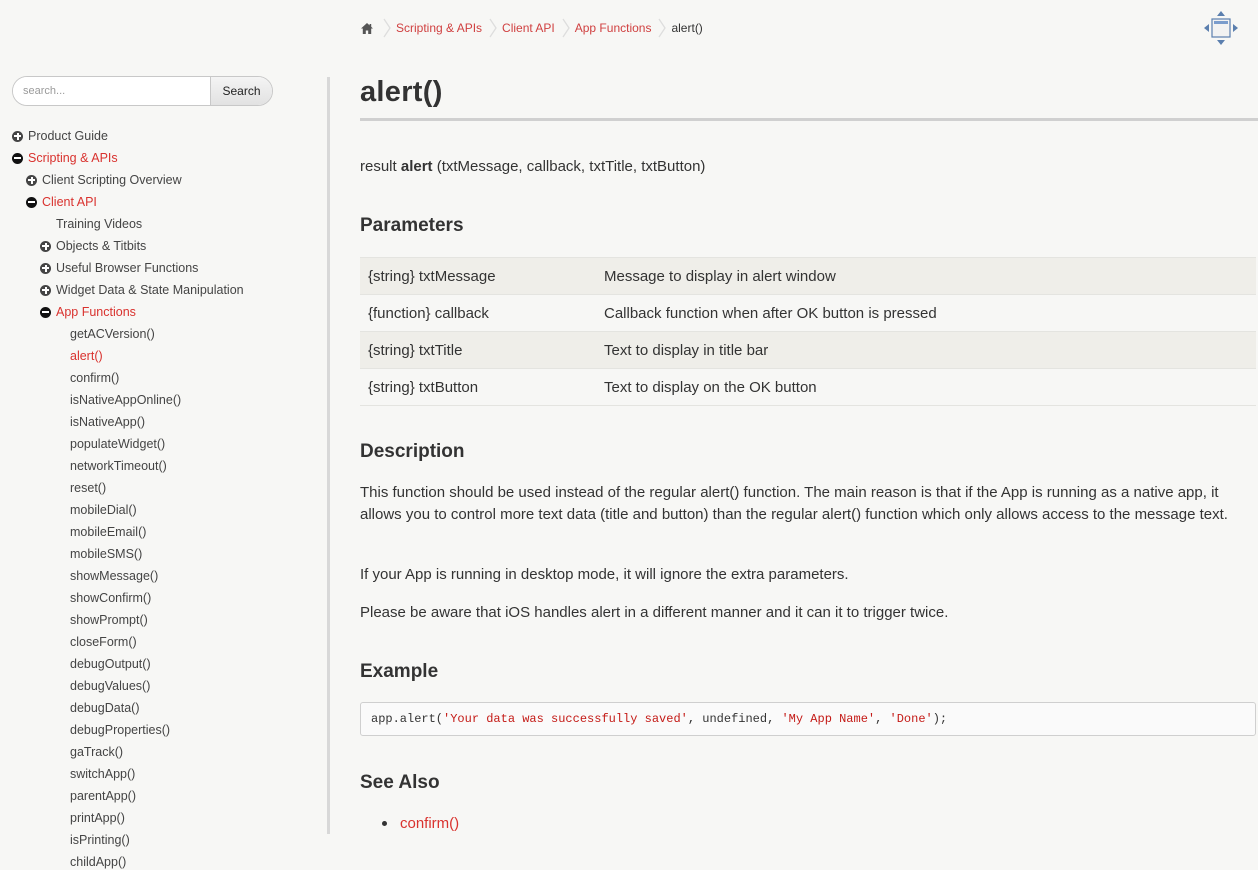 The width and height of the screenshot is (1258, 870). I want to click on nav-item-widget-data: Widget Data & State Manipulation, so click(160, 290).